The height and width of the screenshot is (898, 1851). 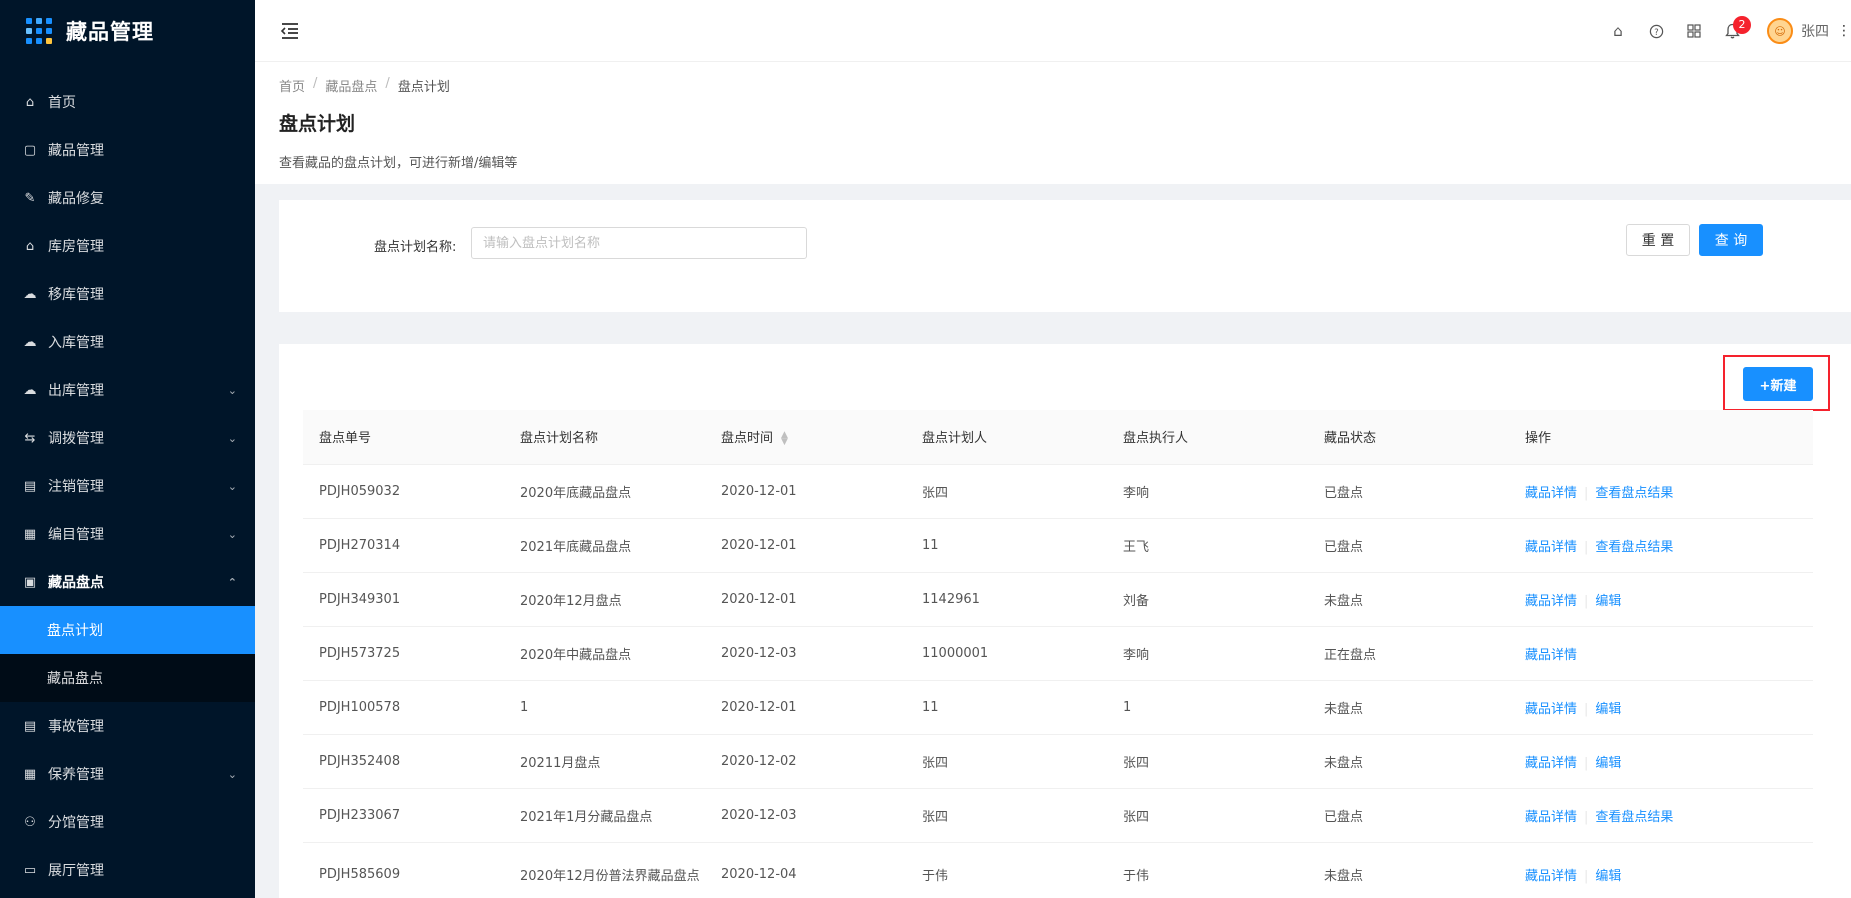 I want to click on sidebar-item-label: 展厅管理, so click(x=76, y=871).